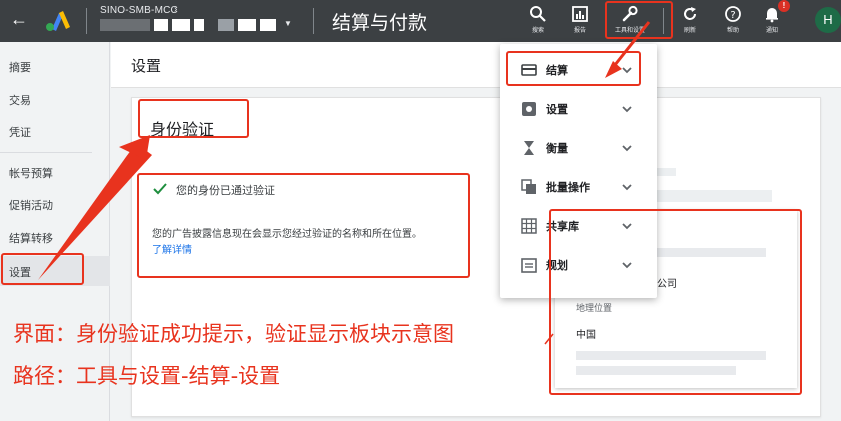 The height and width of the screenshot is (421, 841). I want to click on back-arrow-icon: ←, so click(20, 19).